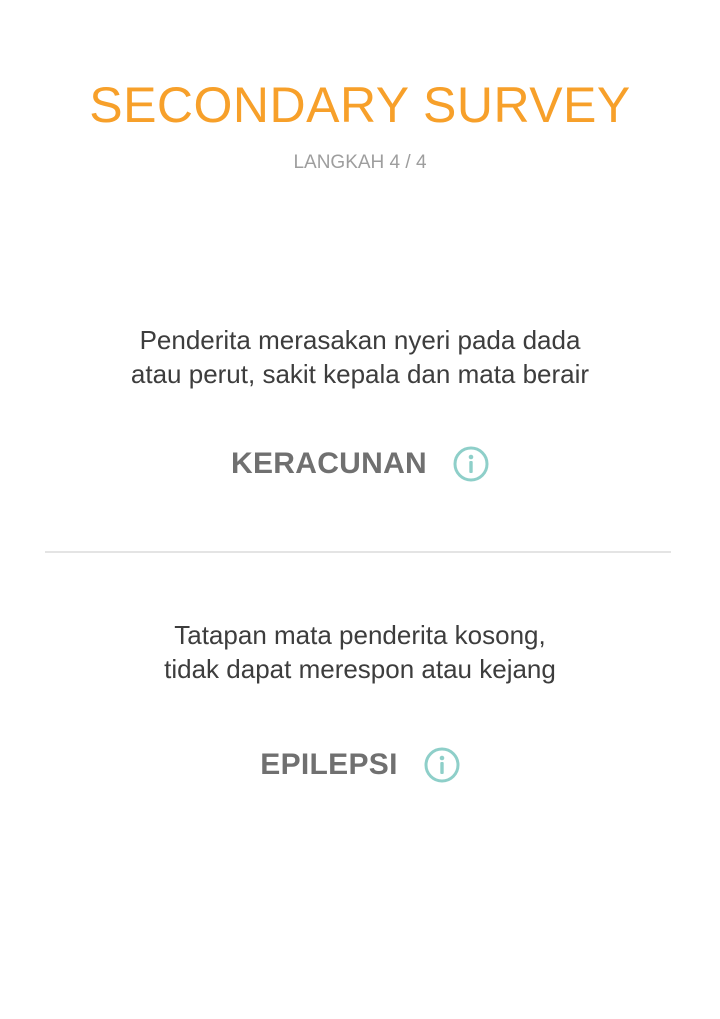 This screenshot has width=720, height=1019. Describe the element at coordinates (360, 162) in the screenshot. I see `step-indicator: LANGKAH 4 / 4` at that location.